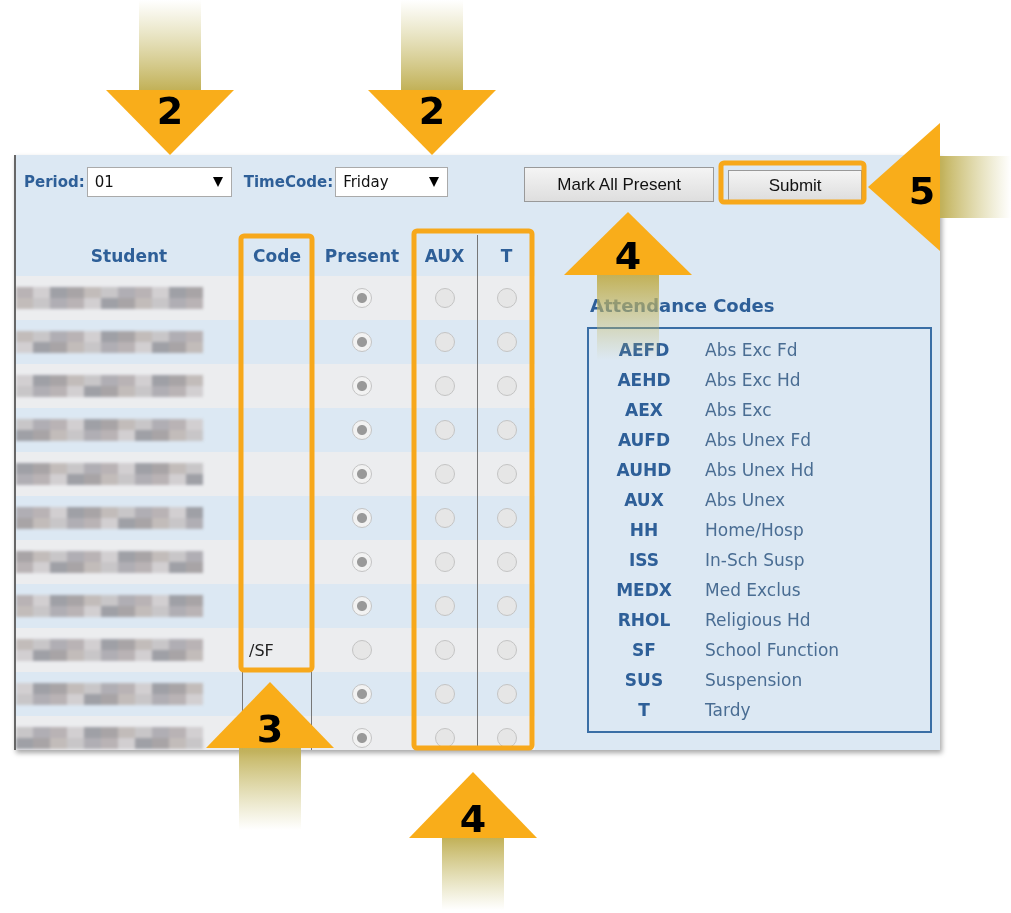 The image size is (1011, 913). What do you see at coordinates (288, 182) in the screenshot?
I see `timecode-label: TimeCode:` at bounding box center [288, 182].